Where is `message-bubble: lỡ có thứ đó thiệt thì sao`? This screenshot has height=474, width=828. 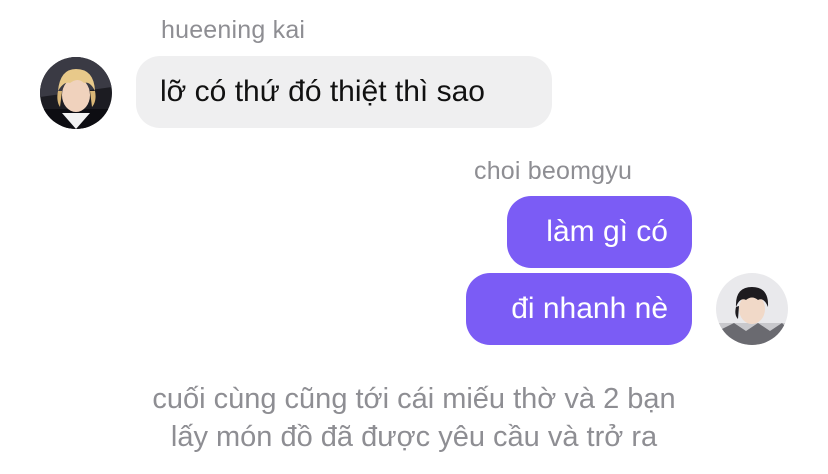
message-bubble: lỡ có thứ đó thiệt thì sao is located at coordinates (344, 92).